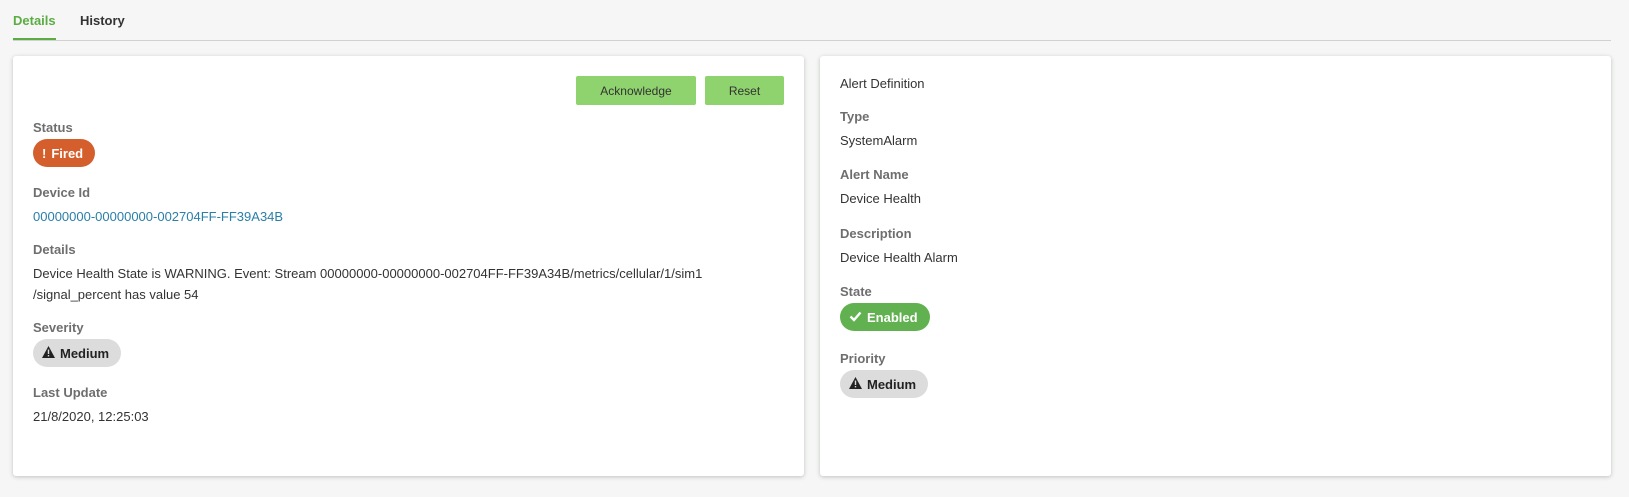 Image resolution: width=1629 pixels, height=497 pixels. What do you see at coordinates (855, 116) in the screenshot?
I see `type-label: Type` at bounding box center [855, 116].